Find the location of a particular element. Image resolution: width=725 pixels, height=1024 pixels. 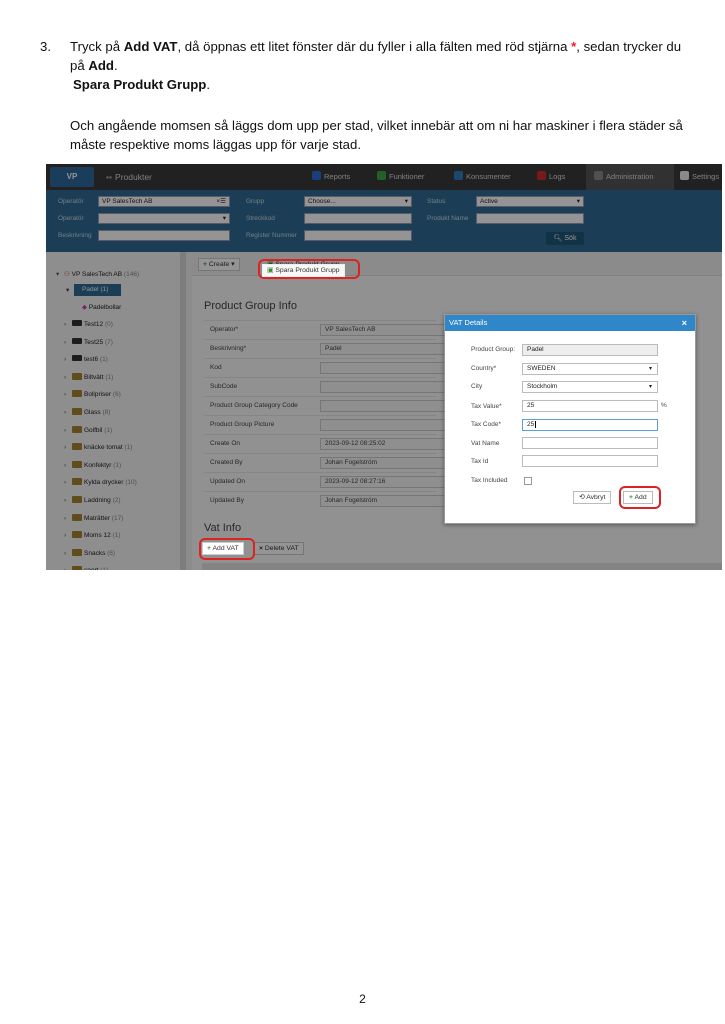

vat-name-input is located at coordinates (590, 443).